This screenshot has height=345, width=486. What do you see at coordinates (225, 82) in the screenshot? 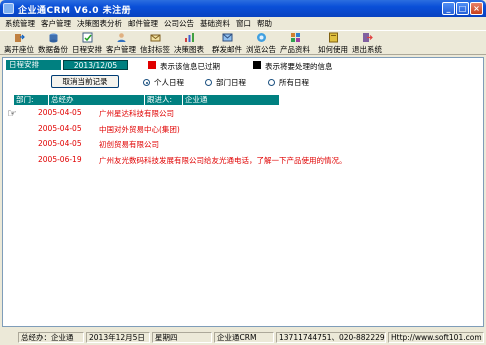
I see `radio-department-schedule: 部门日程` at bounding box center [225, 82].